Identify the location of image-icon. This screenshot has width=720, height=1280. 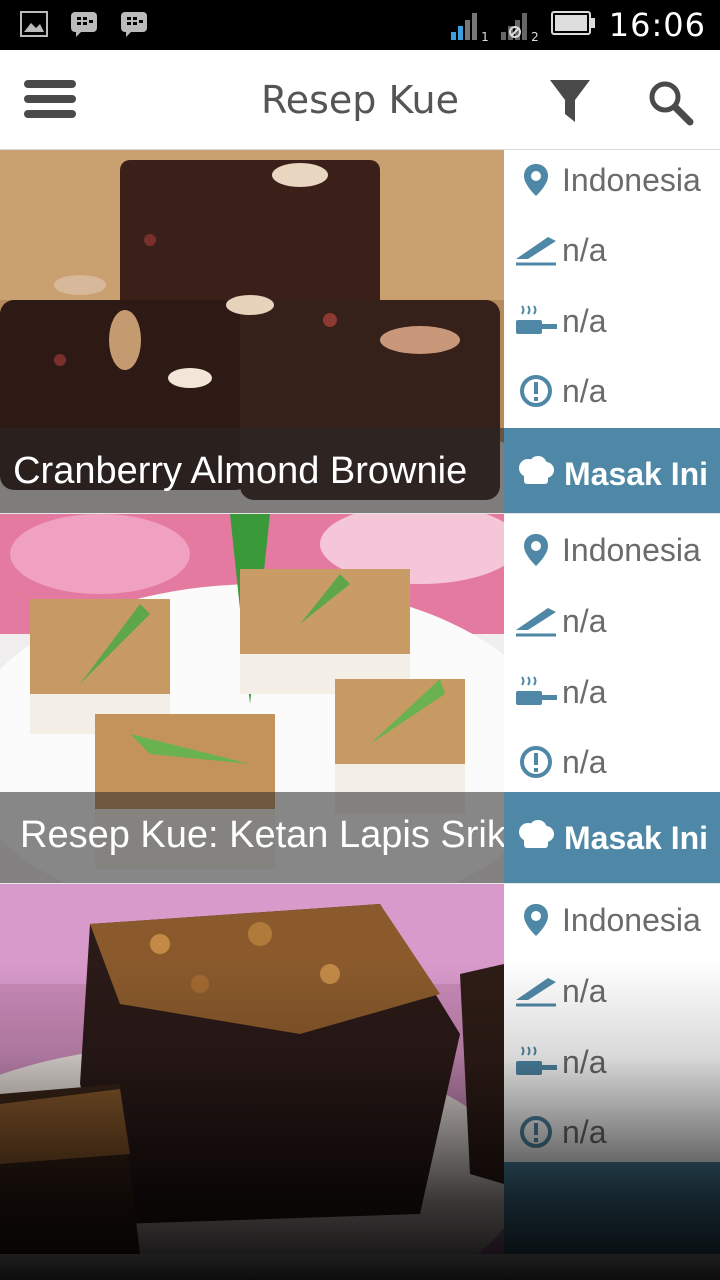
(34, 24).